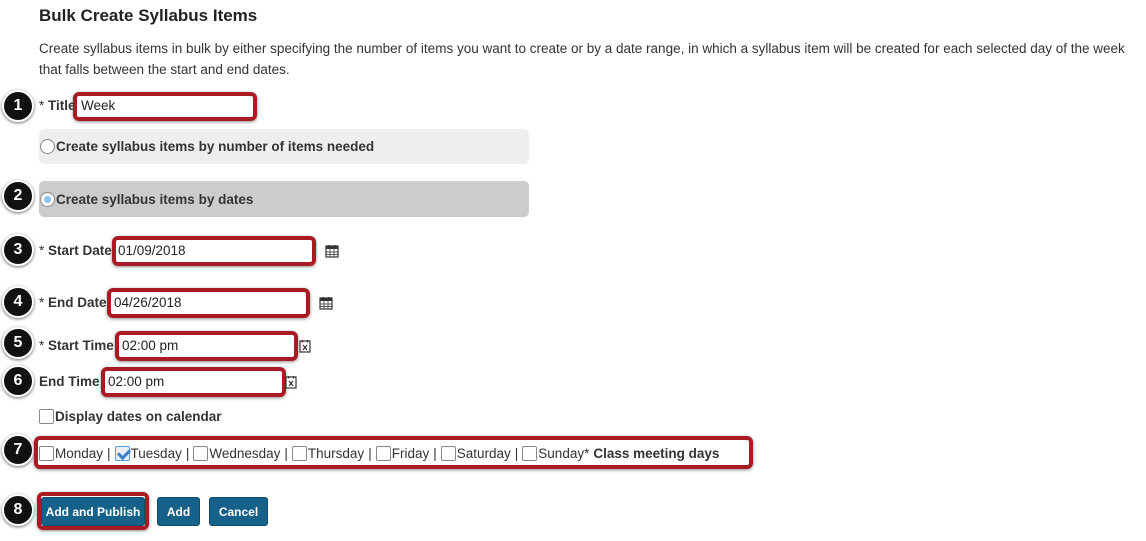 The width and height of the screenshot is (1146, 541). Describe the element at coordinates (18, 381) in the screenshot. I see `callout-6: 6` at that location.